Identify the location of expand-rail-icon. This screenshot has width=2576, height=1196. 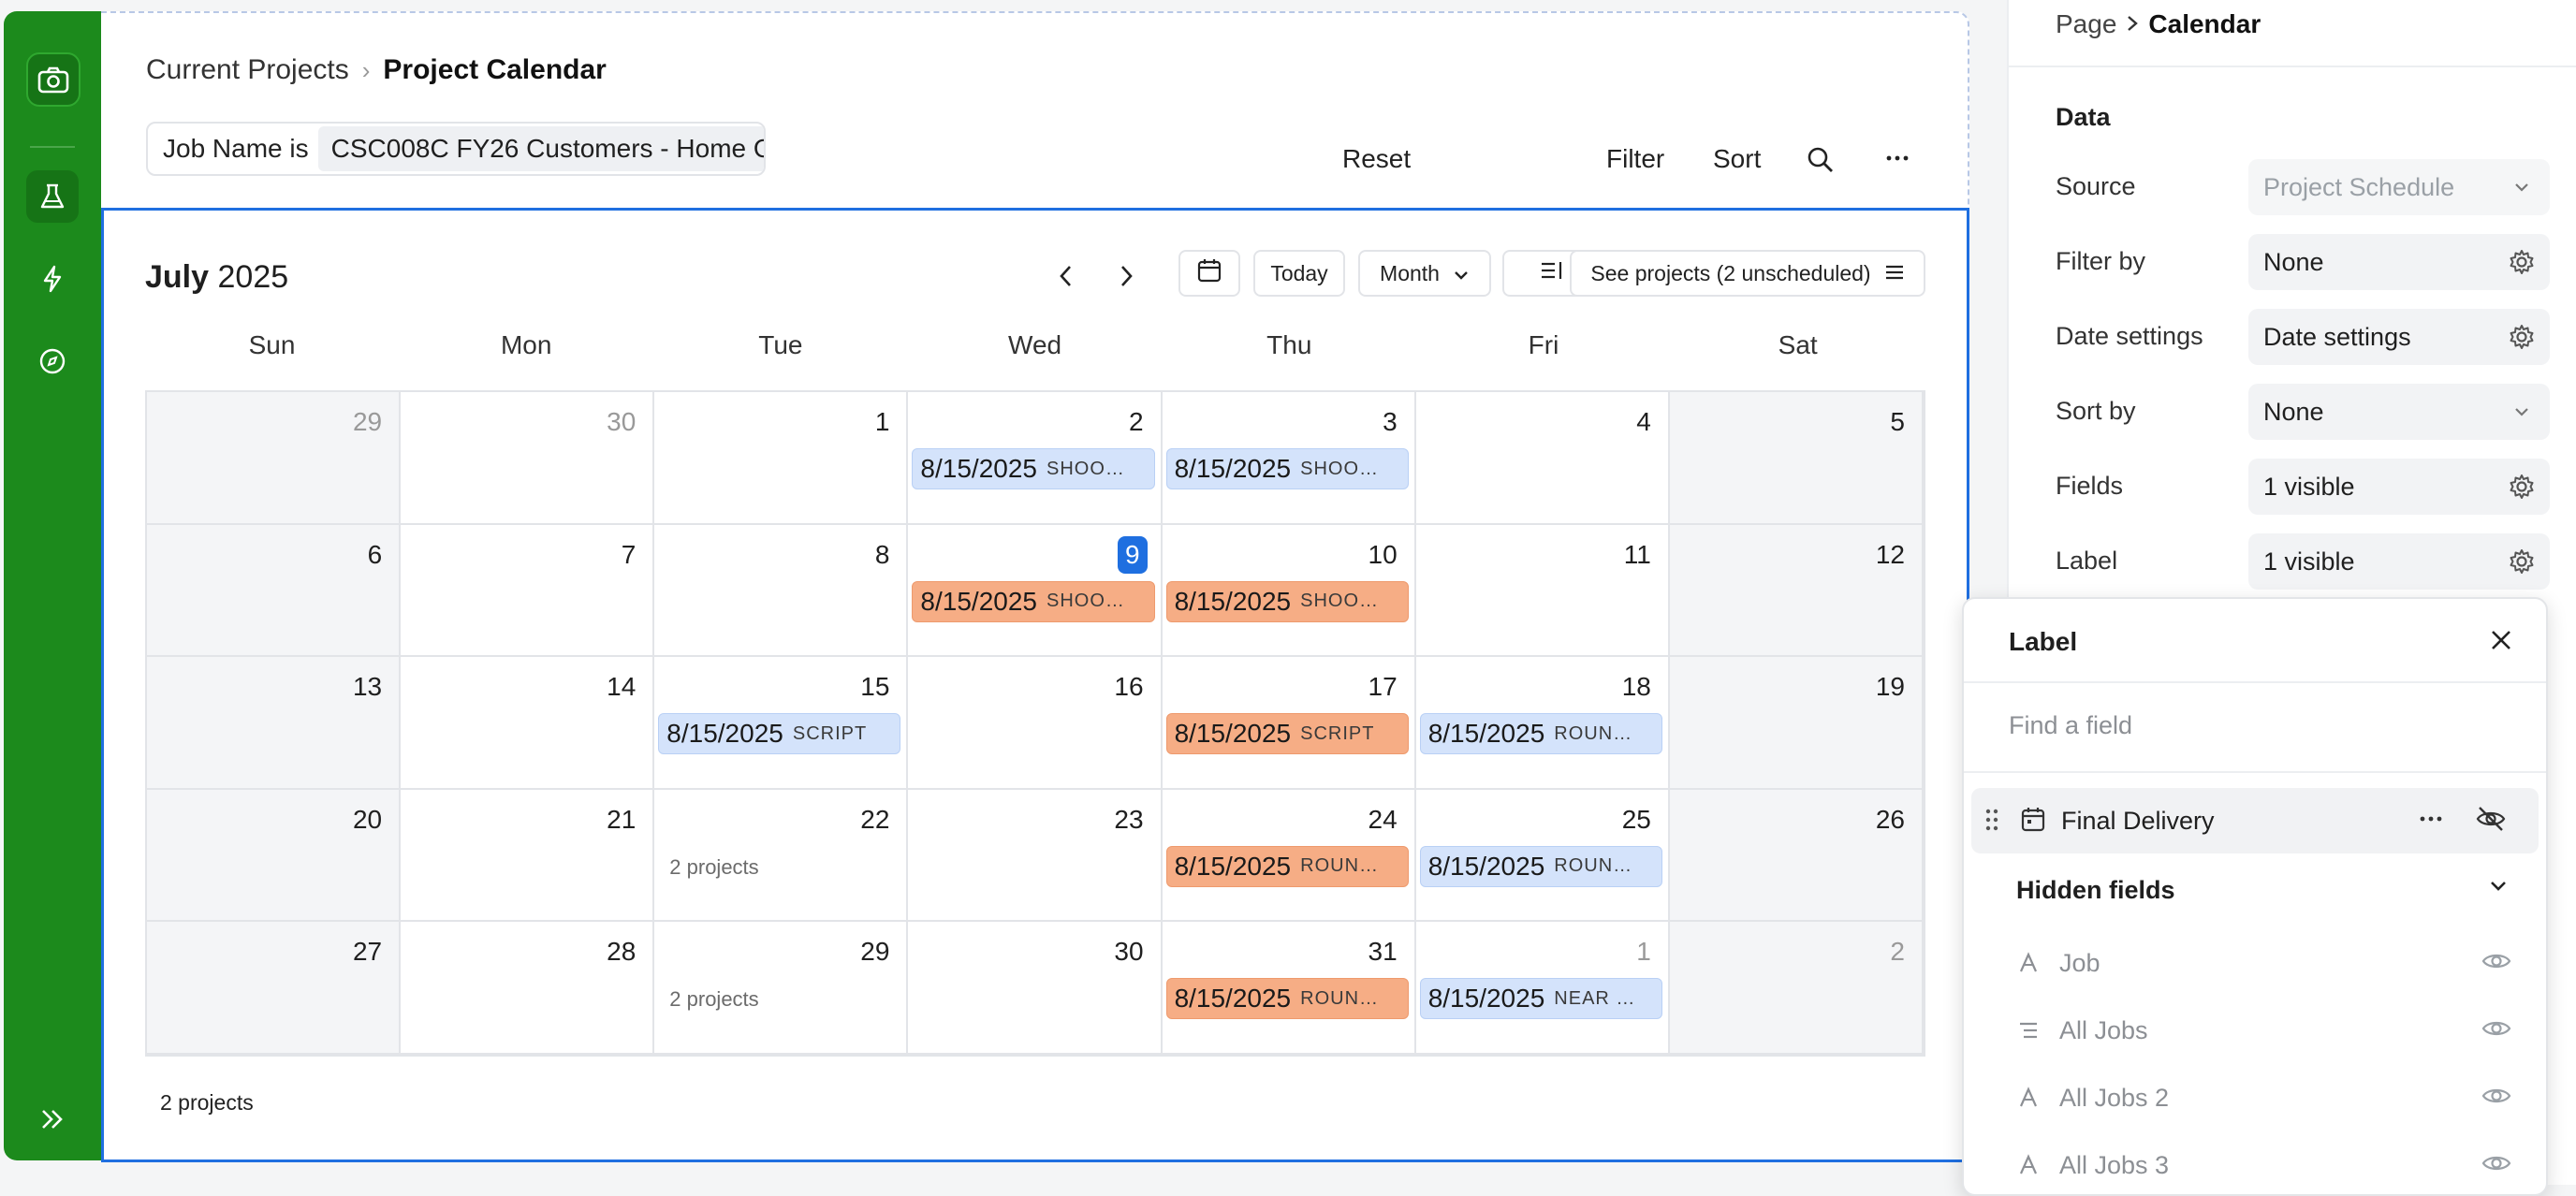
(52, 1119).